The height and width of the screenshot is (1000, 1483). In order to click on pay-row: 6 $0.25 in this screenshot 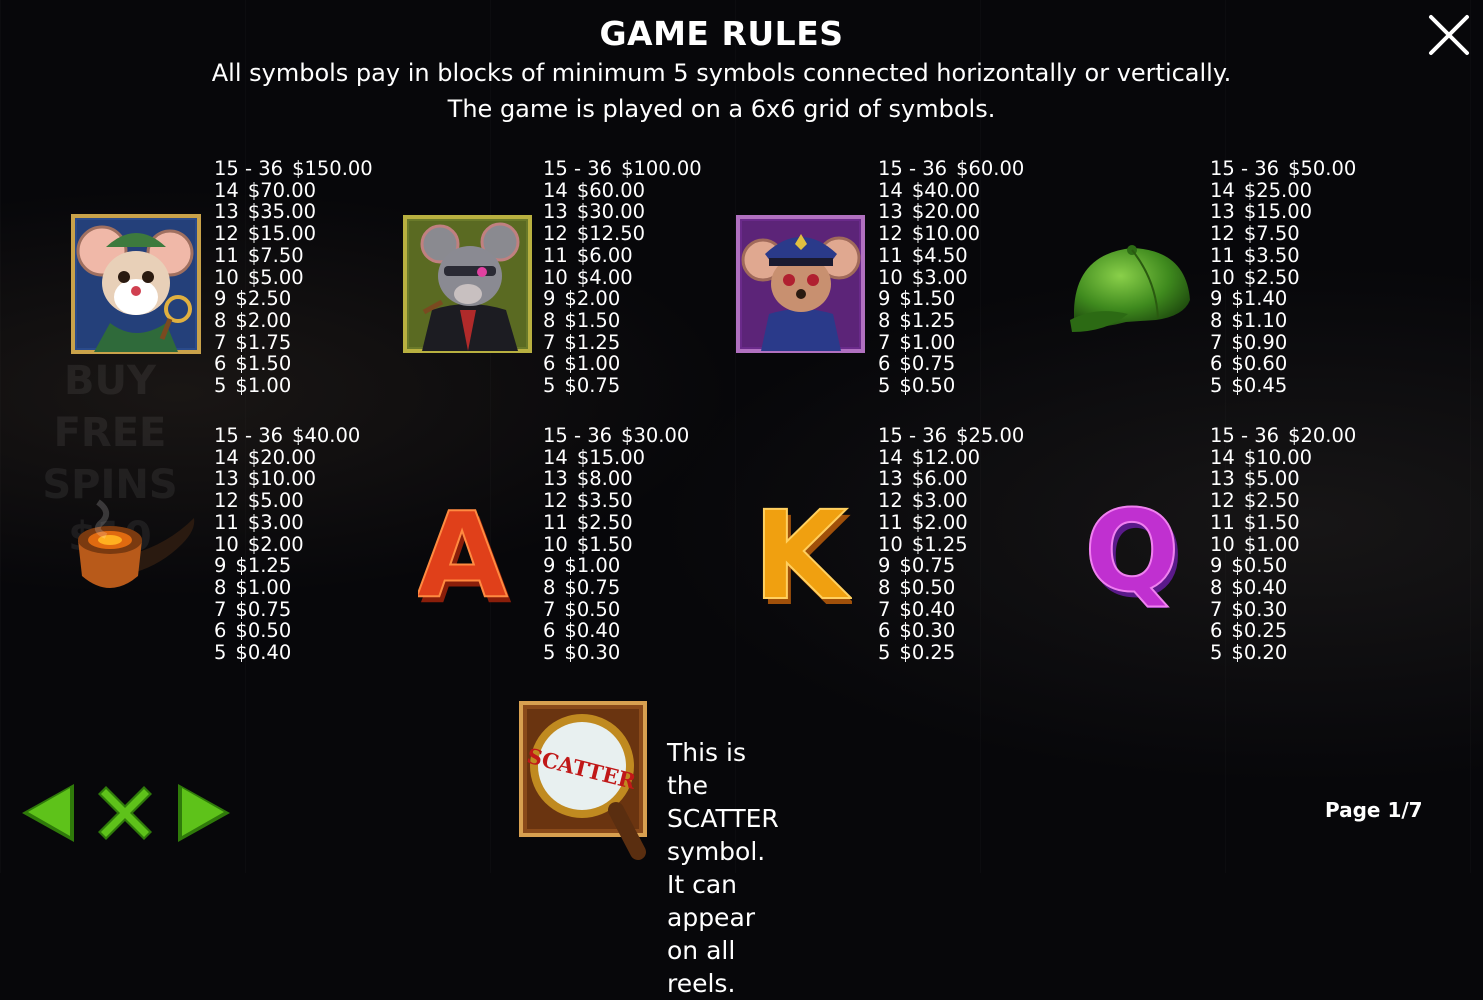, I will do `click(1283, 631)`.